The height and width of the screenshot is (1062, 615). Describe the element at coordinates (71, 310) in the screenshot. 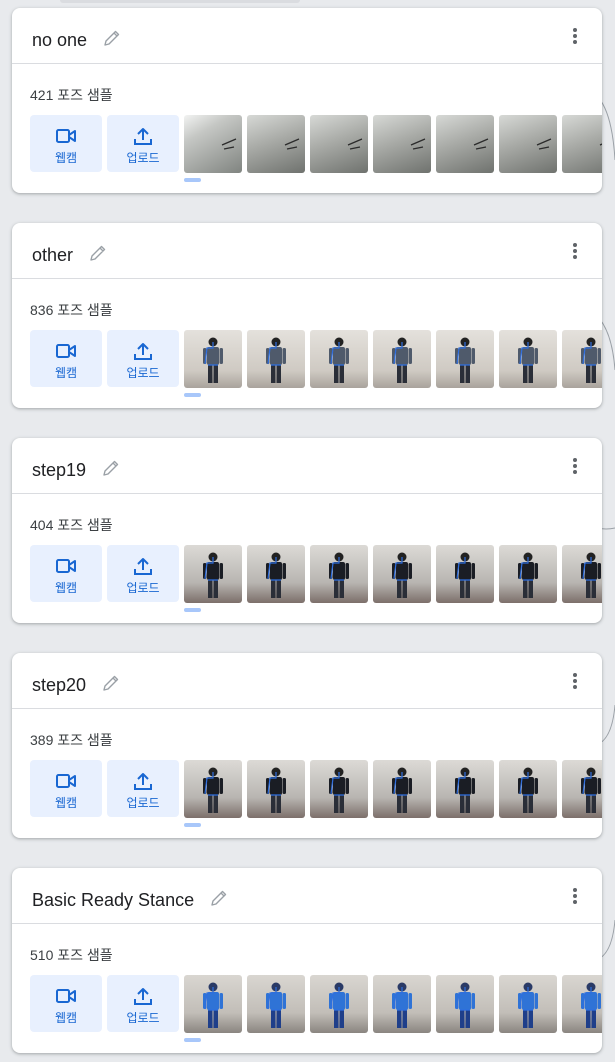

I see `sample-count: 836 포즈 샘플` at that location.